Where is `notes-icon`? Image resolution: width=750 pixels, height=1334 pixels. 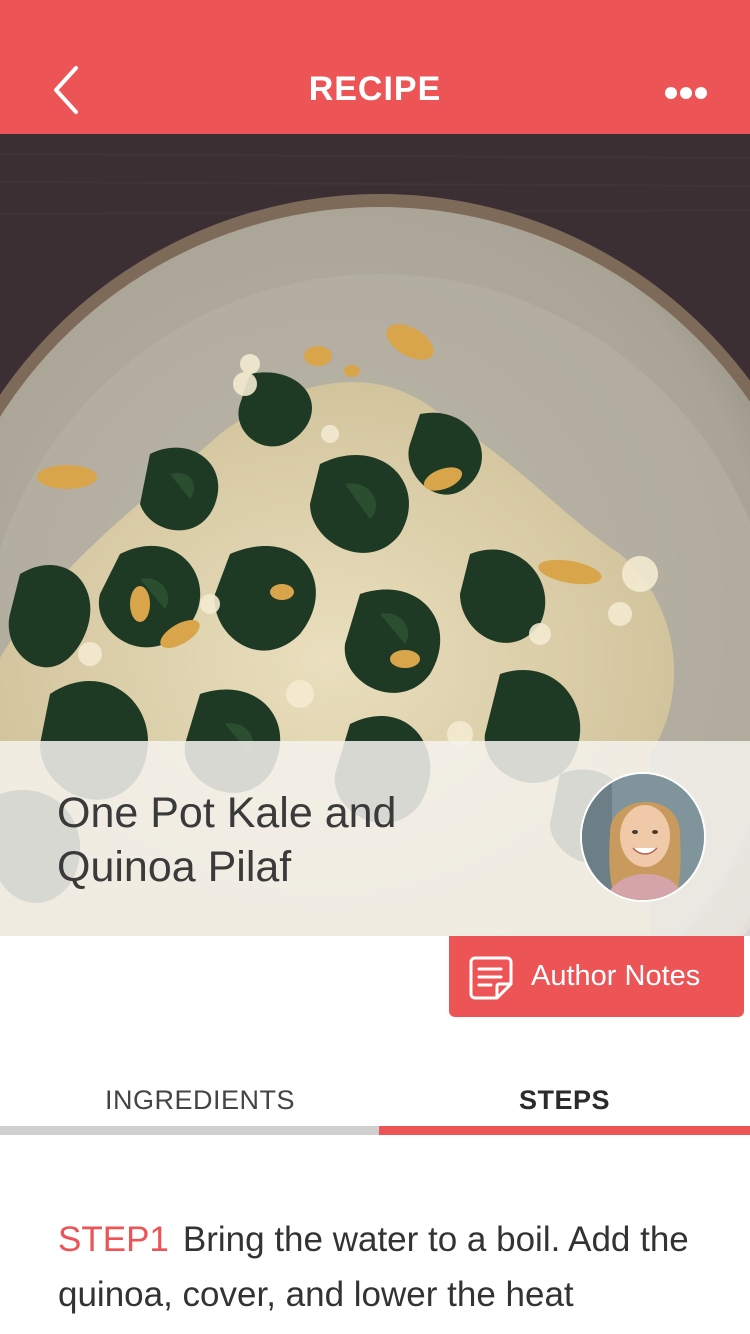 notes-icon is located at coordinates (491, 977).